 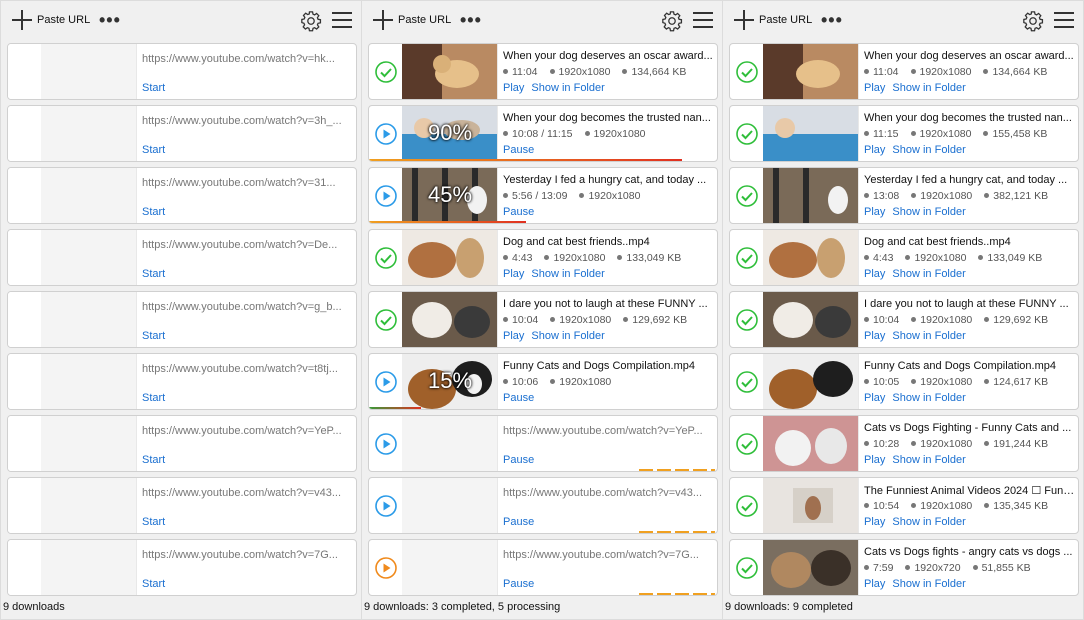 What do you see at coordinates (886, 196) in the screenshot?
I see `item-duration: 13:08` at bounding box center [886, 196].